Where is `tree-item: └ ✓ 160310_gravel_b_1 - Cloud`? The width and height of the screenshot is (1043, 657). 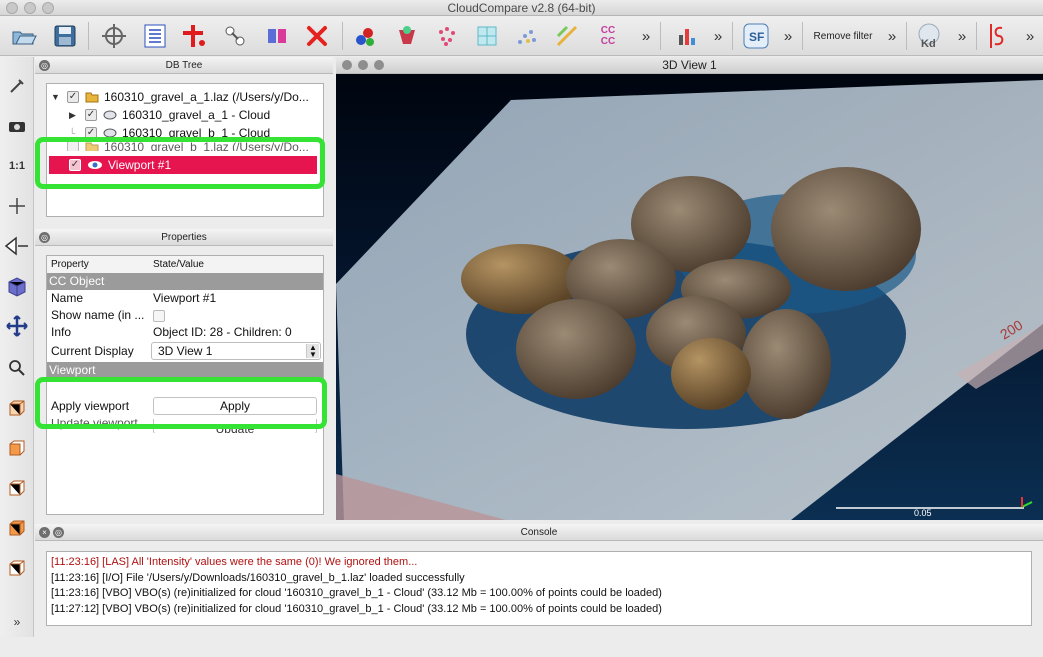 tree-item: └ ✓ 160310_gravel_b_1 - Cloud is located at coordinates (169, 133).